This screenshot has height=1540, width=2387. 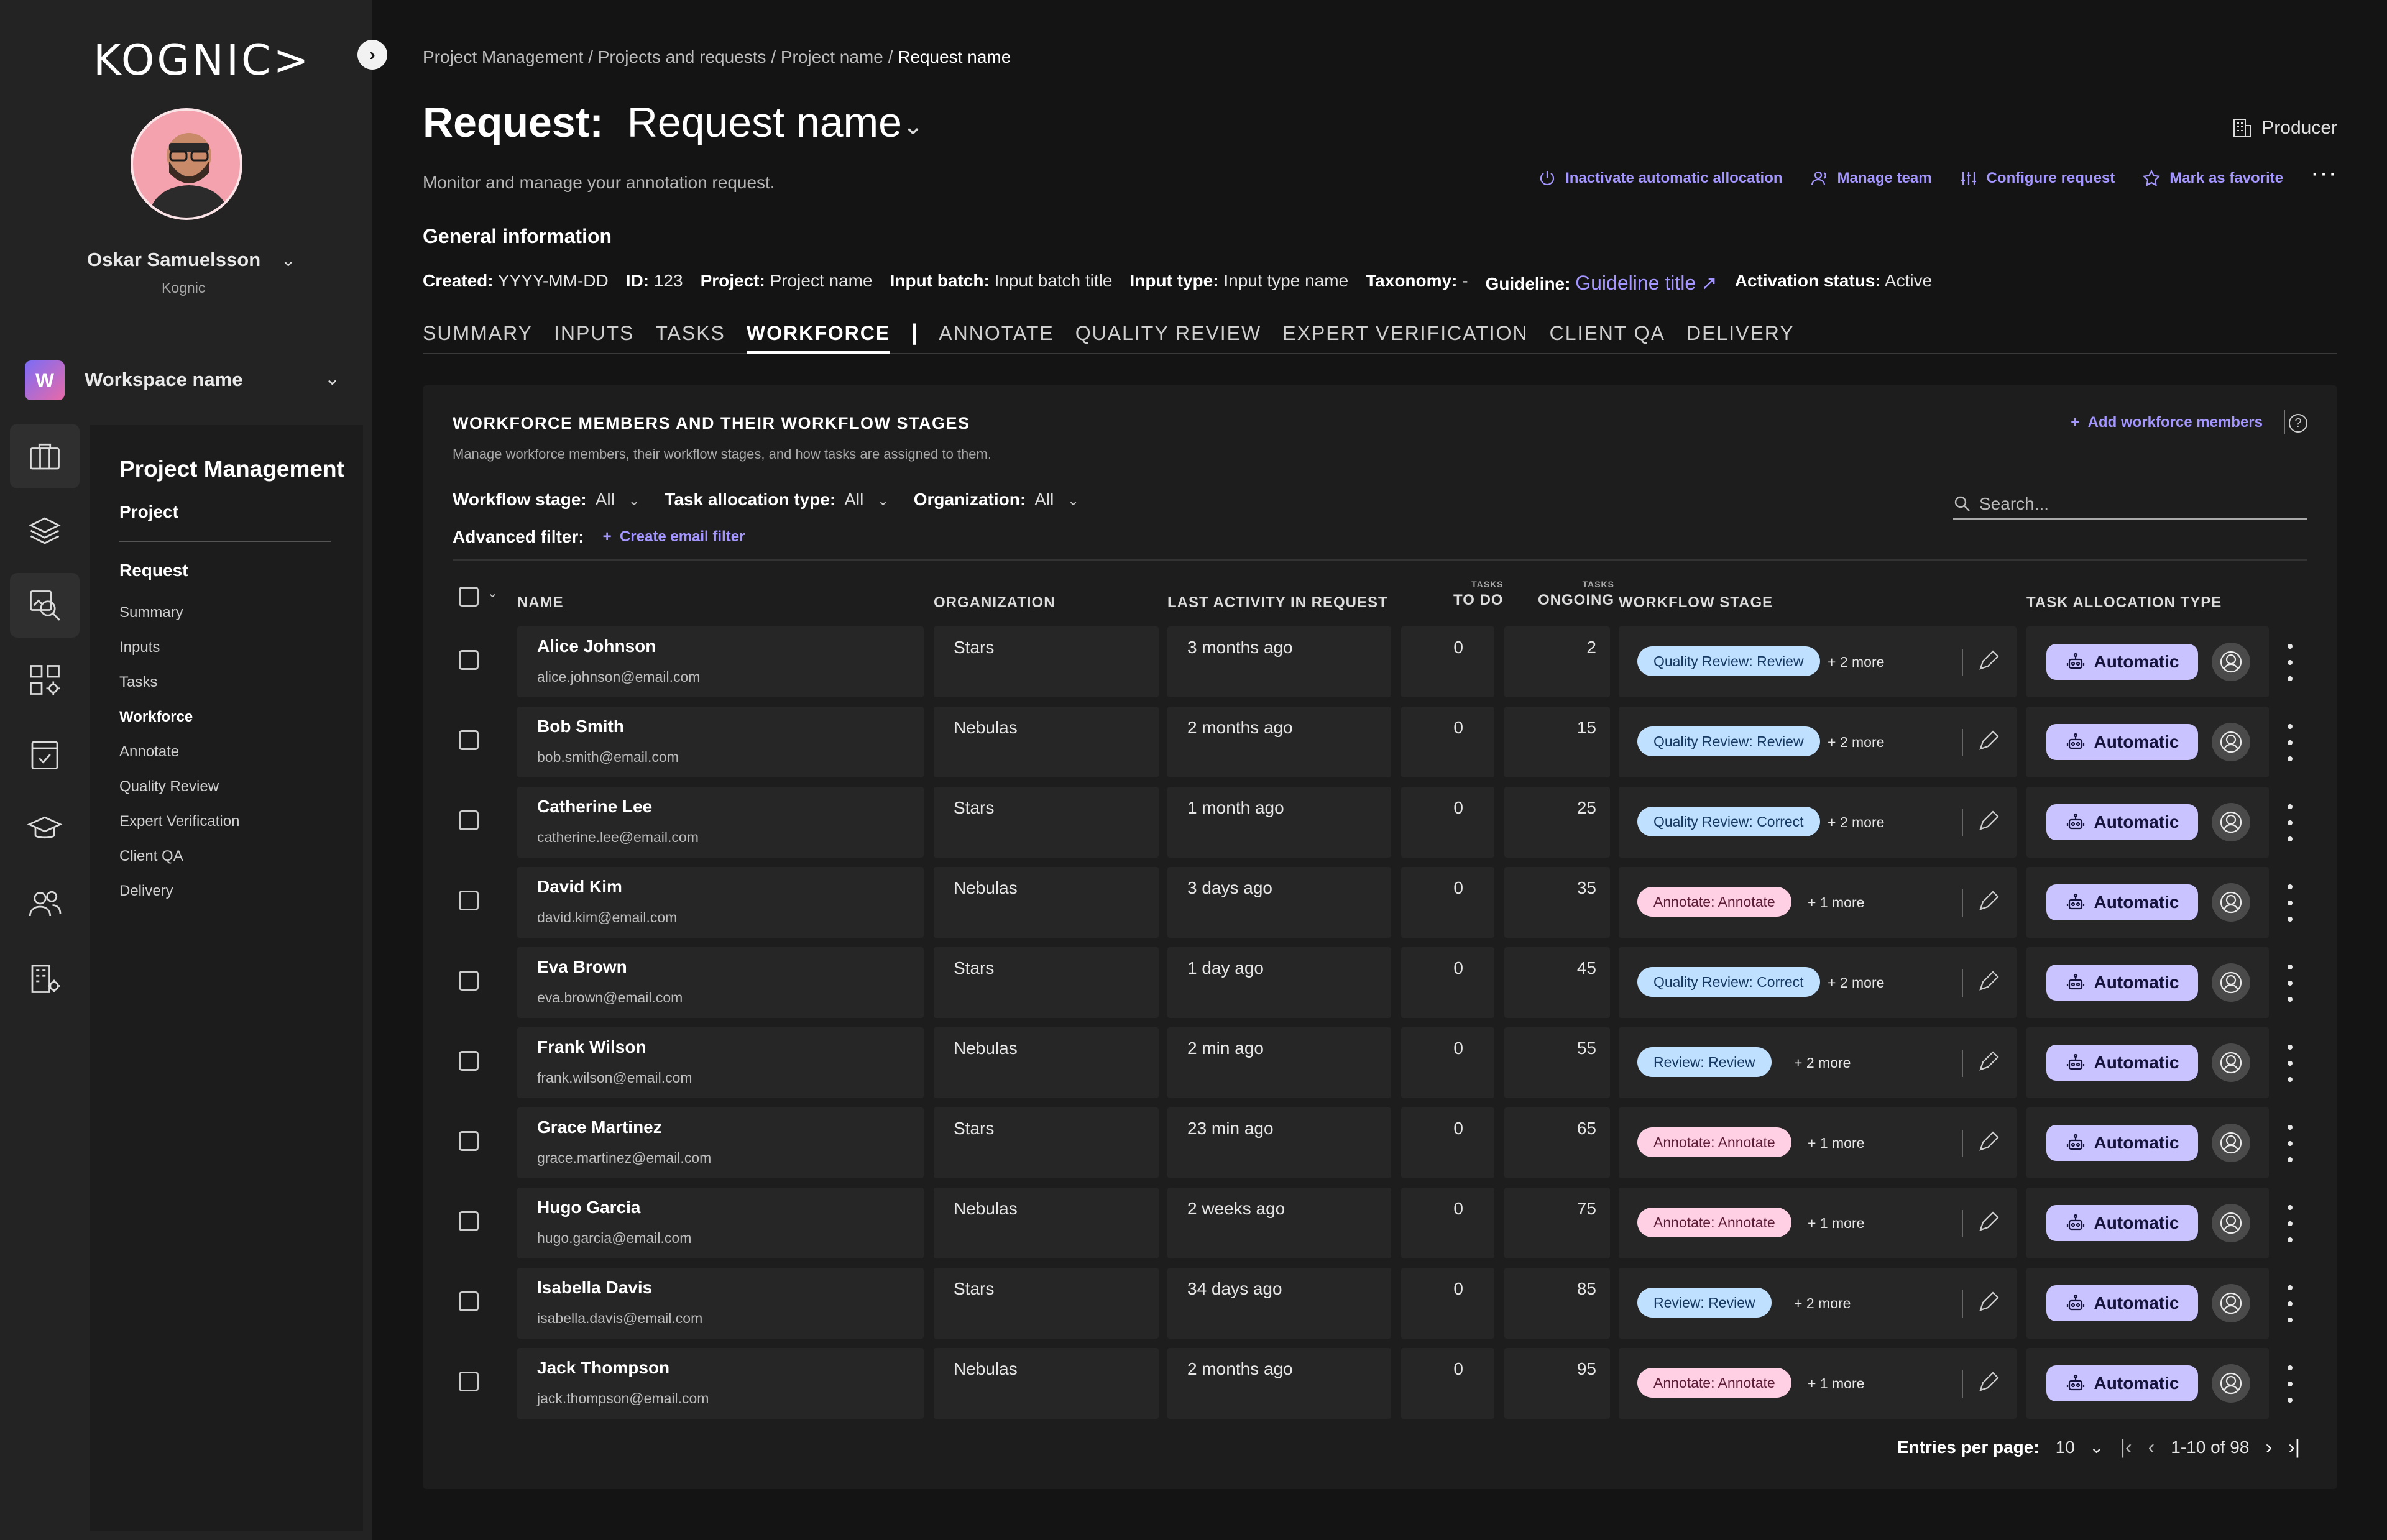 What do you see at coordinates (179, 822) in the screenshot?
I see `subnav-item-expert-verification: Expert Verification` at bounding box center [179, 822].